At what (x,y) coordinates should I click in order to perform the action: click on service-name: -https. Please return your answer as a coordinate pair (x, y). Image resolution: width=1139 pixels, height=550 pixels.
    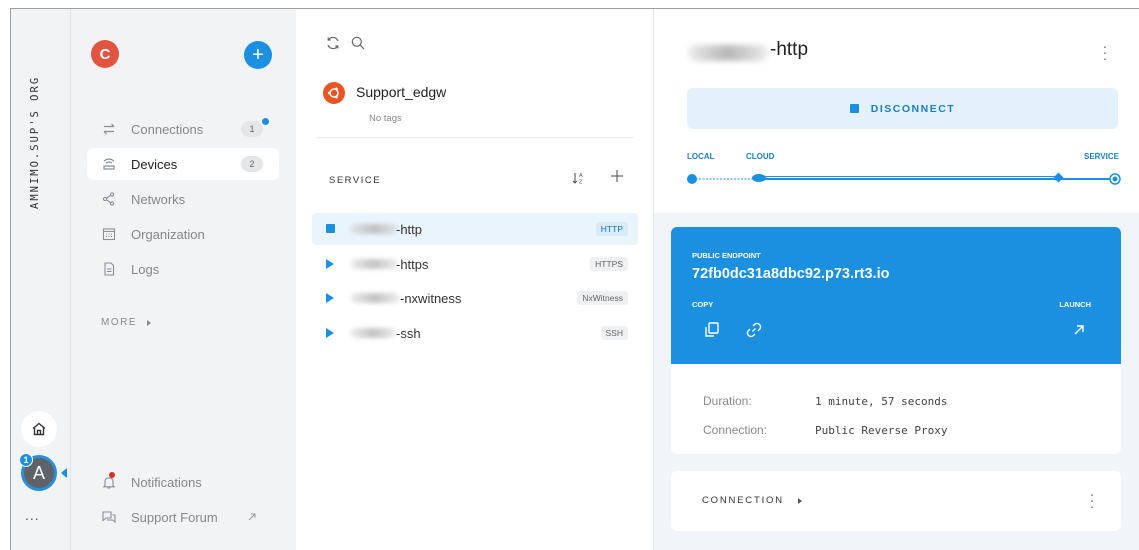
    Looking at the image, I should click on (412, 264).